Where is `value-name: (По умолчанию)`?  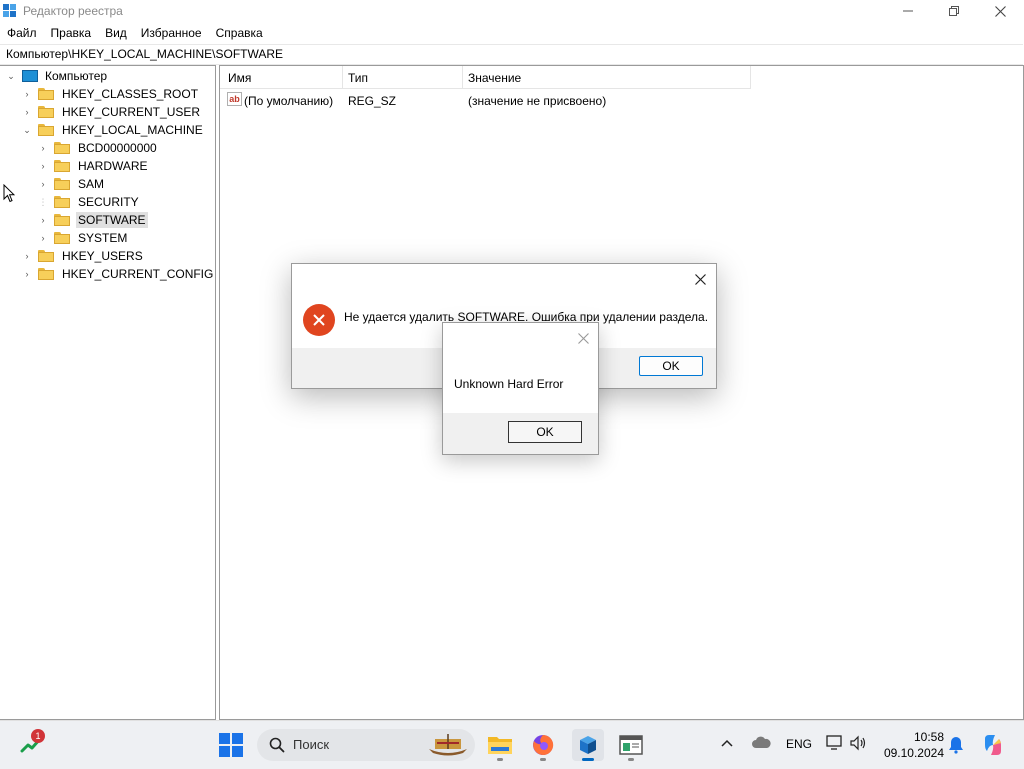 value-name: (По умолчанию) is located at coordinates (288, 101).